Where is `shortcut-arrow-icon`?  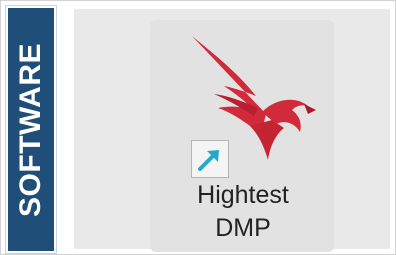
shortcut-arrow-icon is located at coordinates (208, 160).